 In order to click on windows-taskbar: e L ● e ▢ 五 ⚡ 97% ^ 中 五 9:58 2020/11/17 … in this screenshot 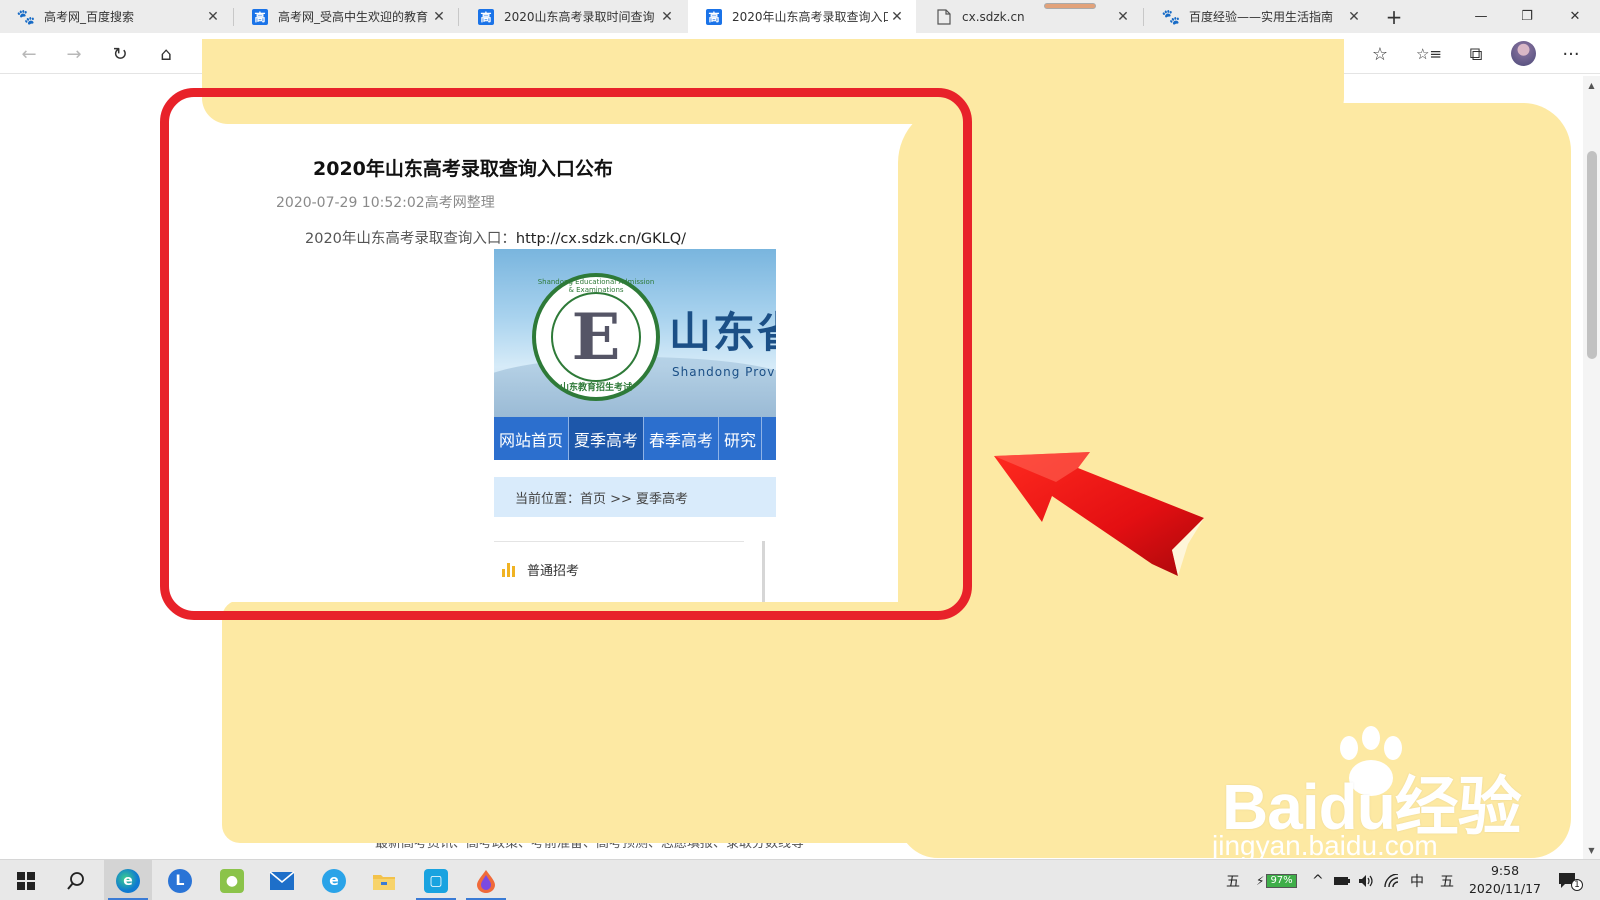, I will do `click(800, 879)`.